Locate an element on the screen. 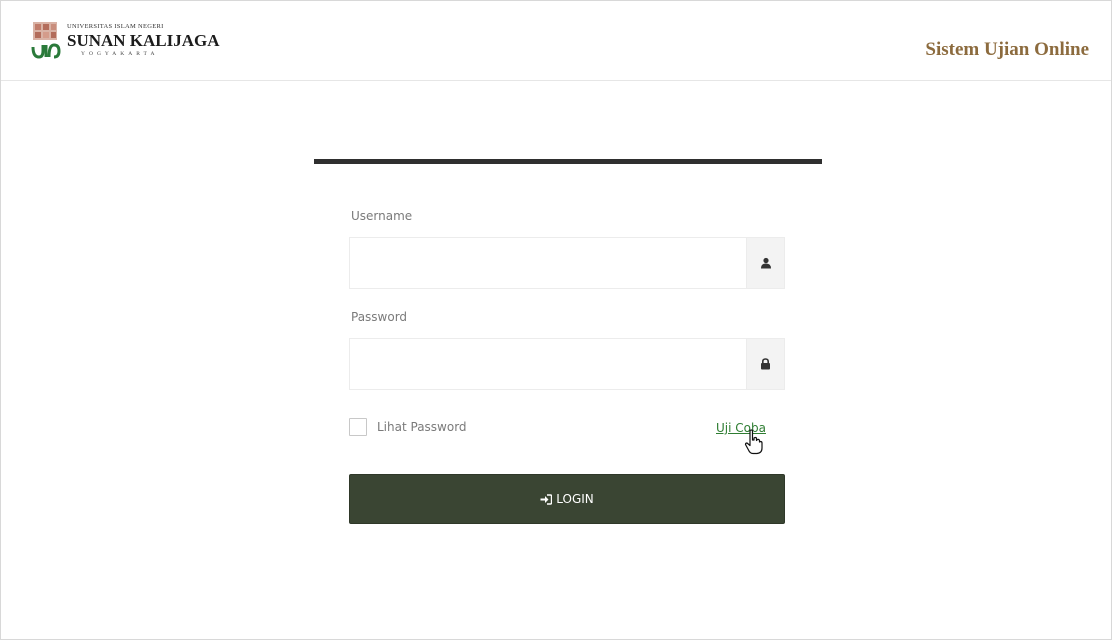  logo-name: SUNAN KALIJAGA is located at coordinates (143, 40).